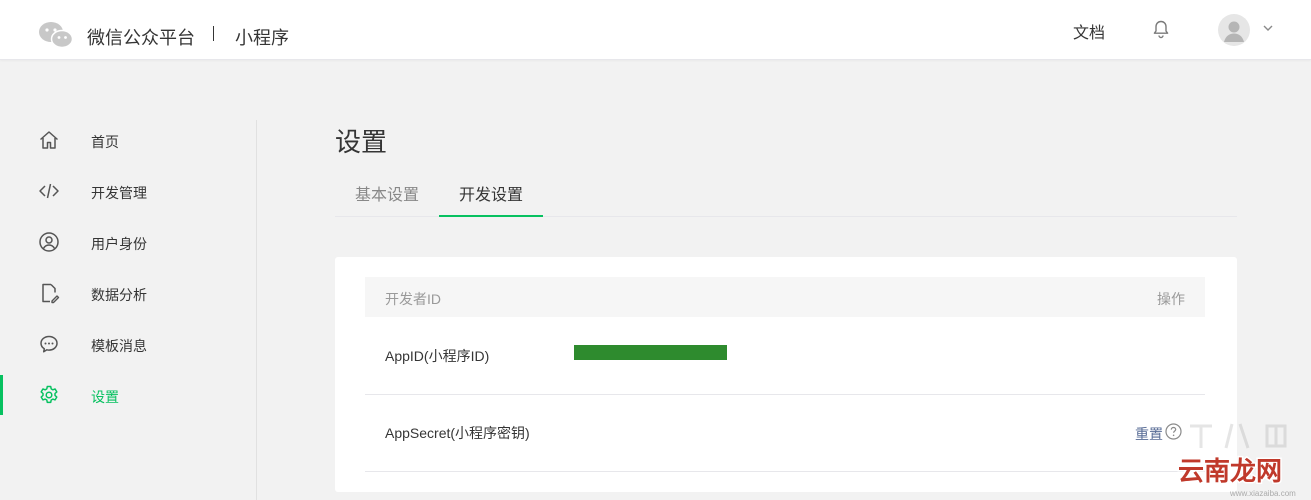 This screenshot has height=500, width=1311. What do you see at coordinates (262, 38) in the screenshot?
I see `product-name: 小程序` at bounding box center [262, 38].